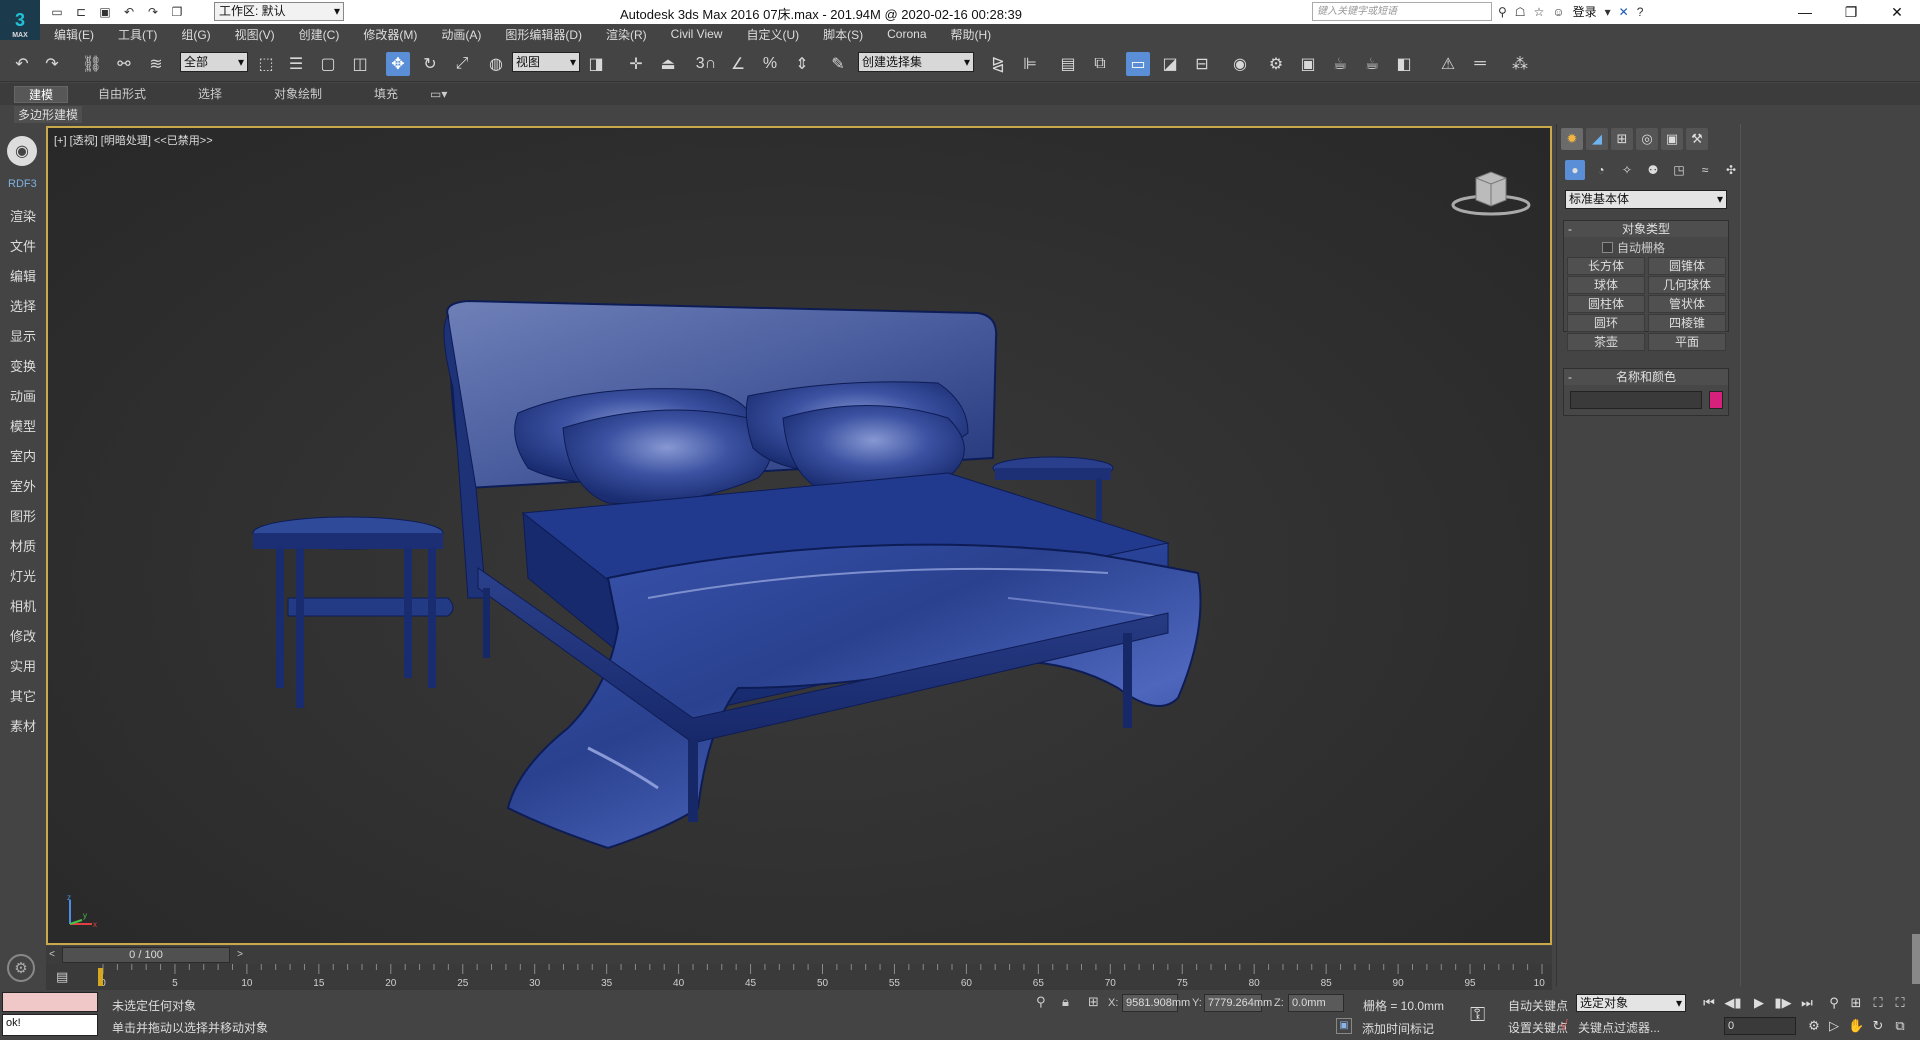 The height and width of the screenshot is (1040, 1920). Describe the element at coordinates (1622, 139) in the screenshot. I see `hierarchy-tab-icon: ⊞` at that location.